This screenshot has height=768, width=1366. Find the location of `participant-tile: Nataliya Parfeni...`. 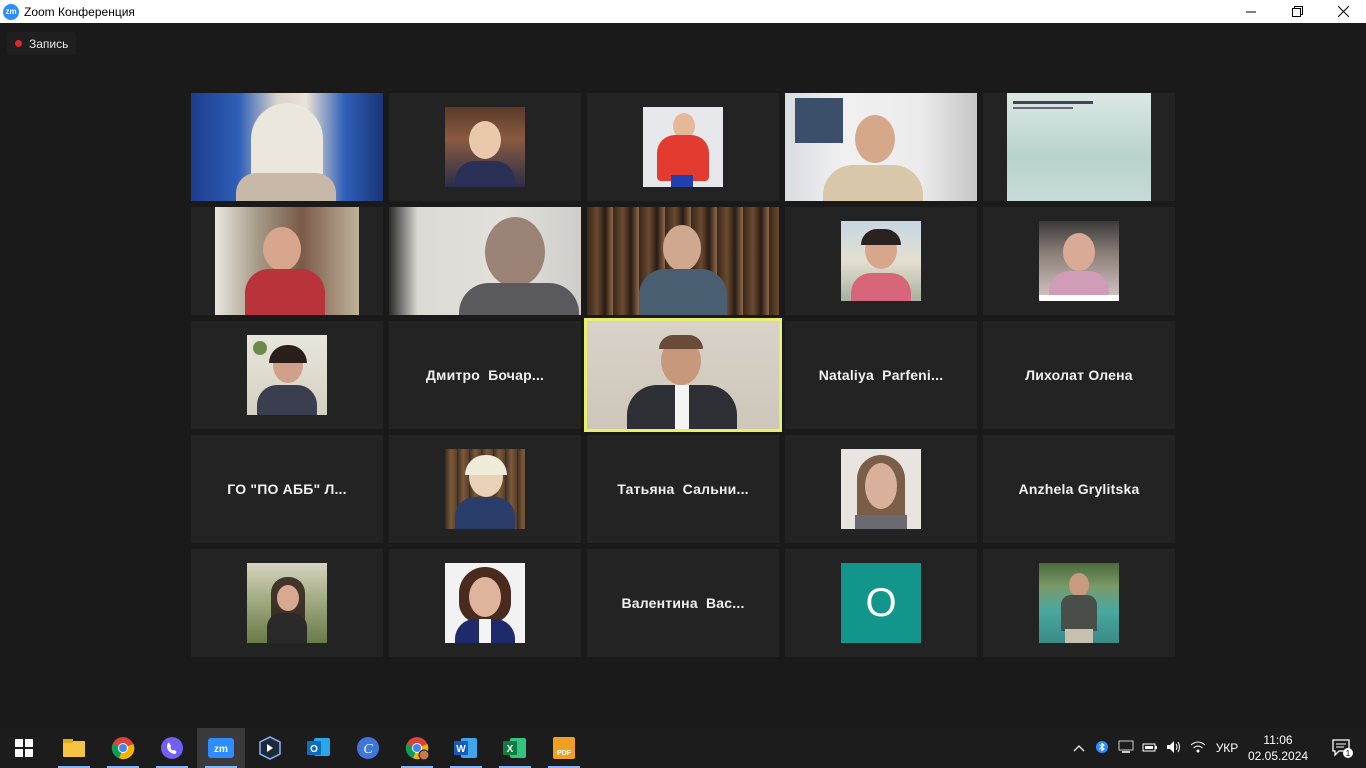

participant-tile: Nataliya Parfeni... is located at coordinates (881, 375).